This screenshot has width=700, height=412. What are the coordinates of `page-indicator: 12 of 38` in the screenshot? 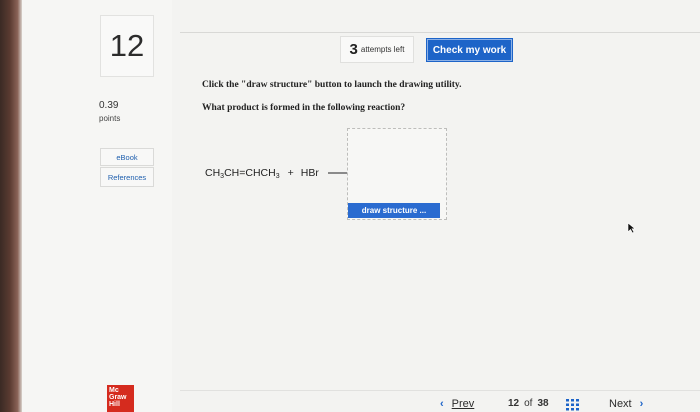 It's located at (528, 403).